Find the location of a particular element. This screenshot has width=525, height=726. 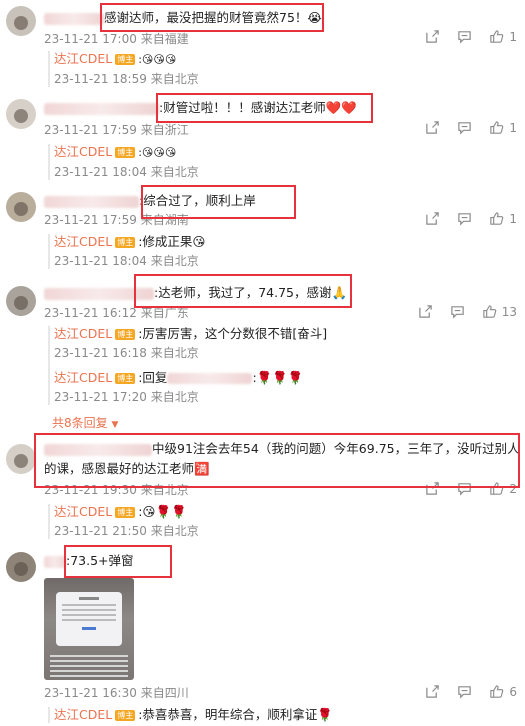

reply-block: 达江CDEL 博主:😘😘😘 23-11-21 18:04 来自北京 is located at coordinates (278, 162).